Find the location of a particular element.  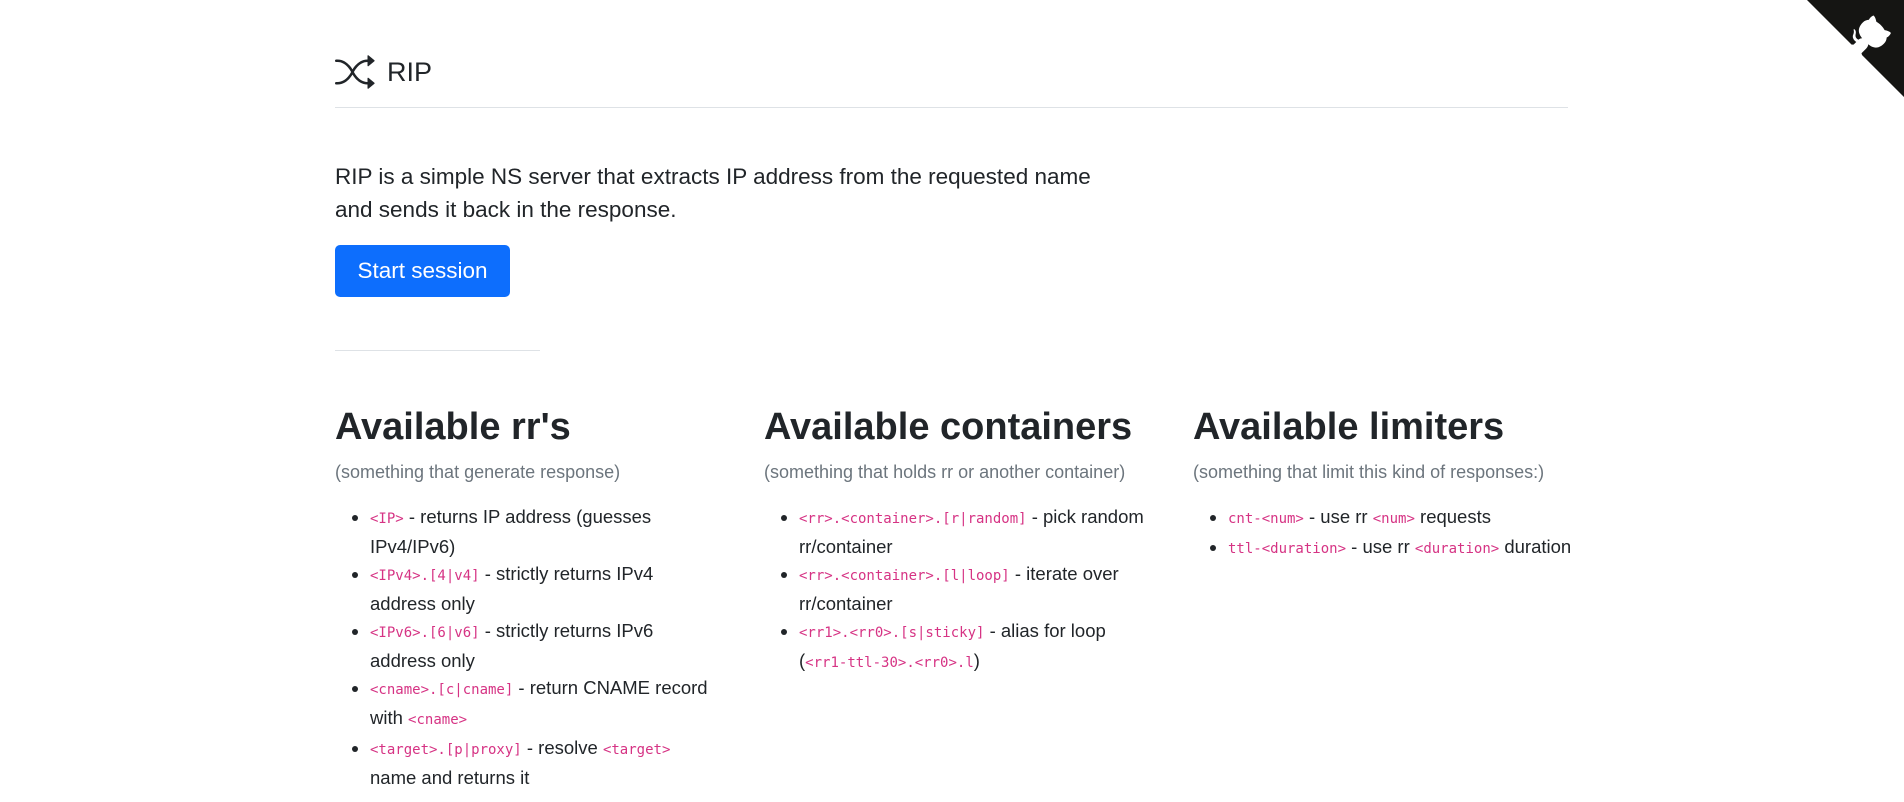

code-snippet: <target>.[p|proxy] is located at coordinates (446, 750).